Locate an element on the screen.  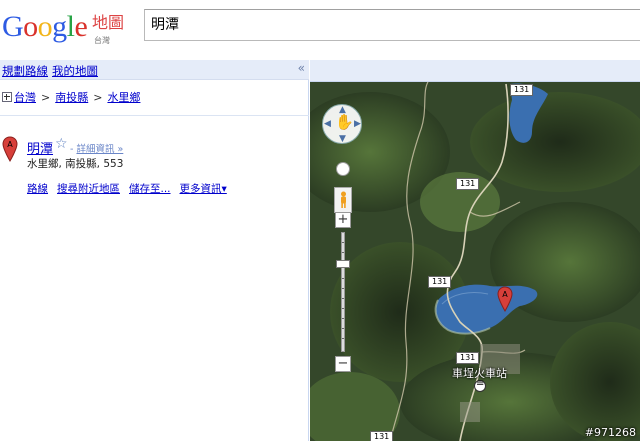
street-view-pegman-icon is located at coordinates (343, 200).